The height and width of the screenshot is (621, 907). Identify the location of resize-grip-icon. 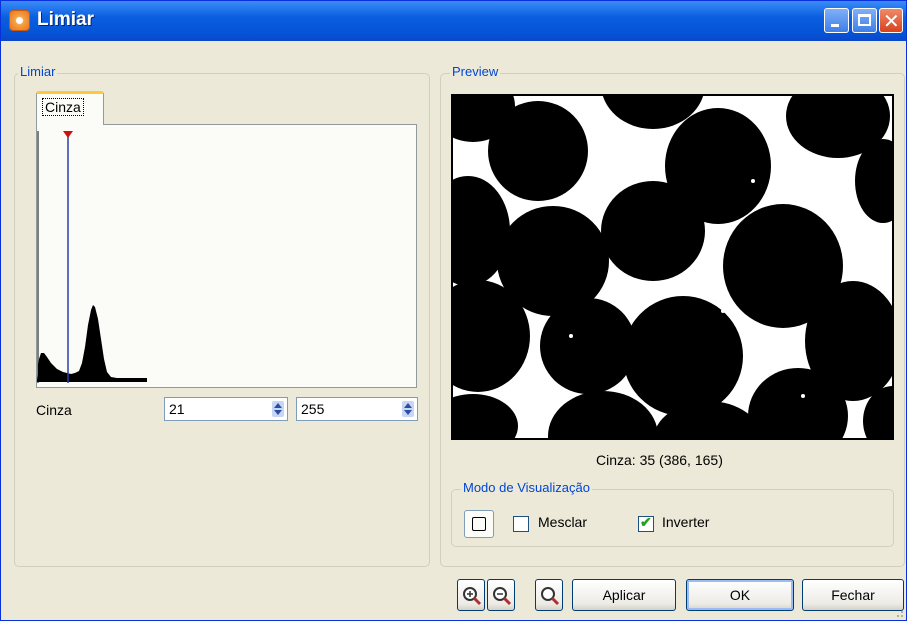
(899, 613).